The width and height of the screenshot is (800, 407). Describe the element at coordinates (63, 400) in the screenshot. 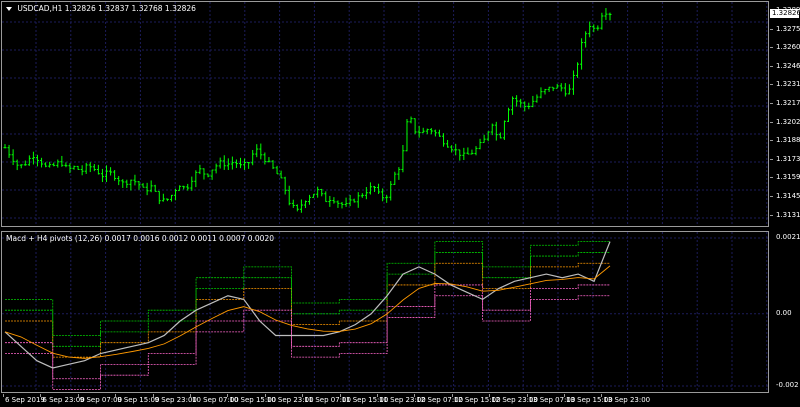

I see `time-tick-label: 6 Sep 23:00` at that location.